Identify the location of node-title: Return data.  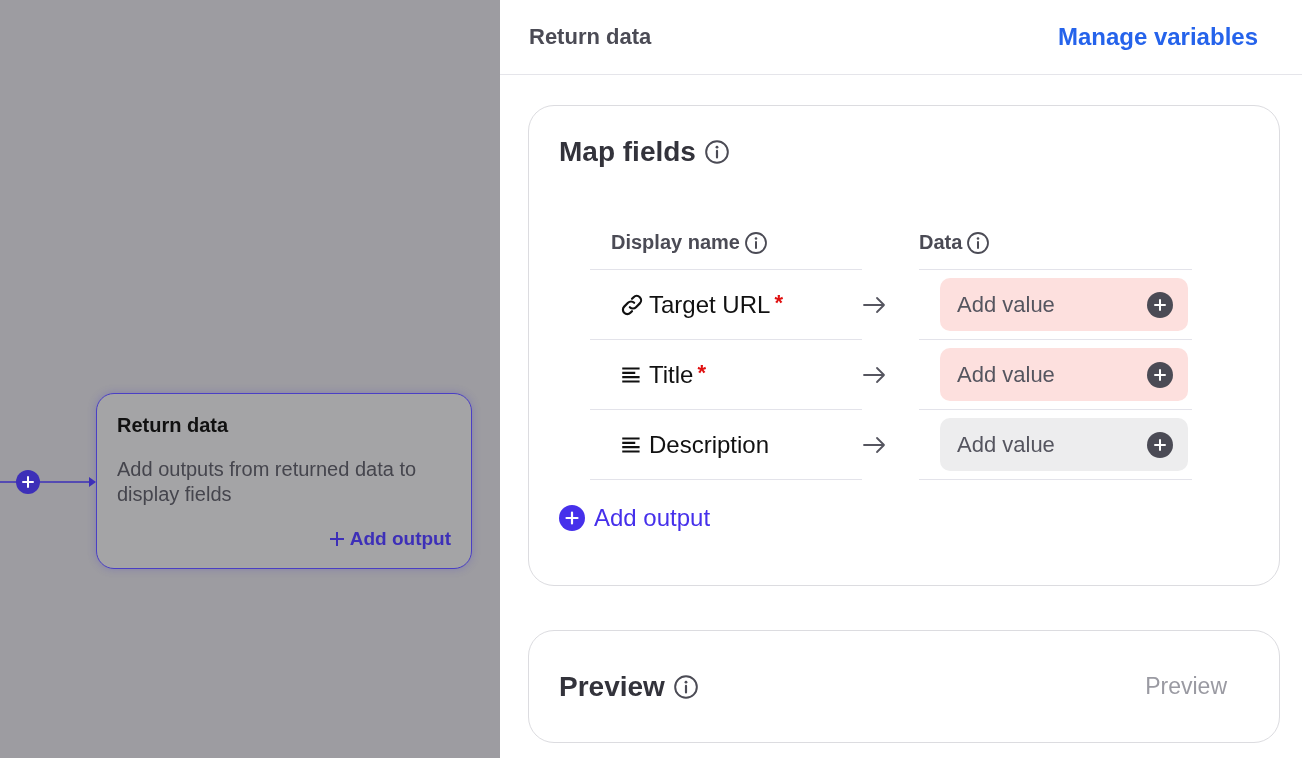
(173, 425).